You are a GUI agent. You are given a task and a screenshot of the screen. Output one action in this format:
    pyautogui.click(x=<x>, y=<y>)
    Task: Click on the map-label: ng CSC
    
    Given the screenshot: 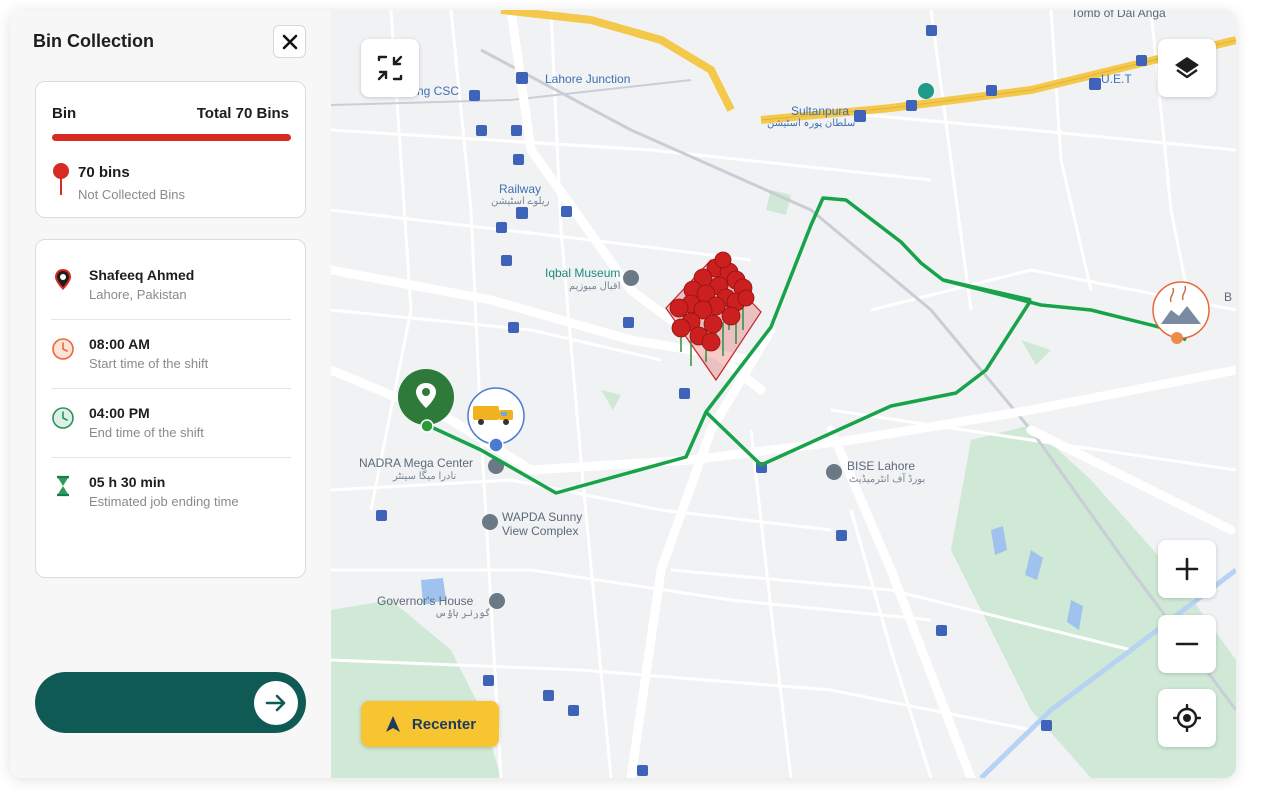 What is the action you would take?
    pyautogui.click(x=438, y=91)
    